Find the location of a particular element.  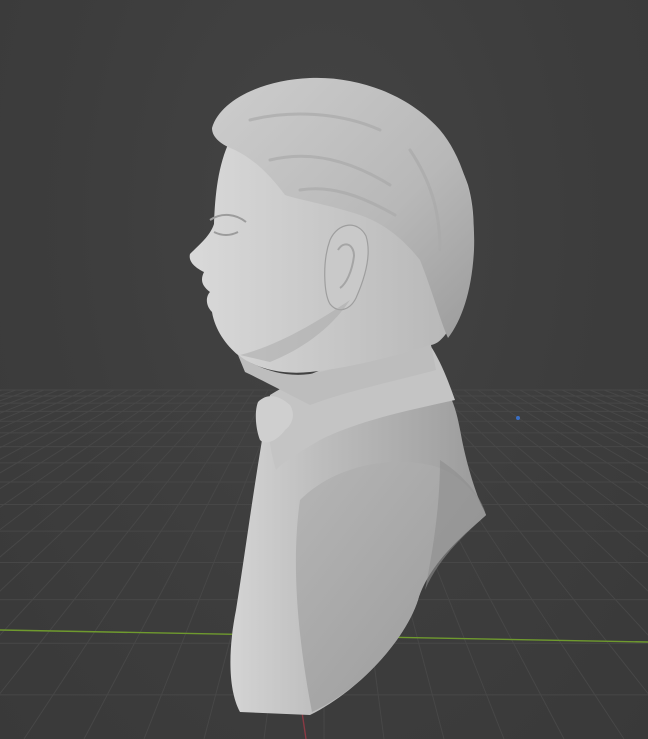

z-axis-marker is located at coordinates (518, 418).